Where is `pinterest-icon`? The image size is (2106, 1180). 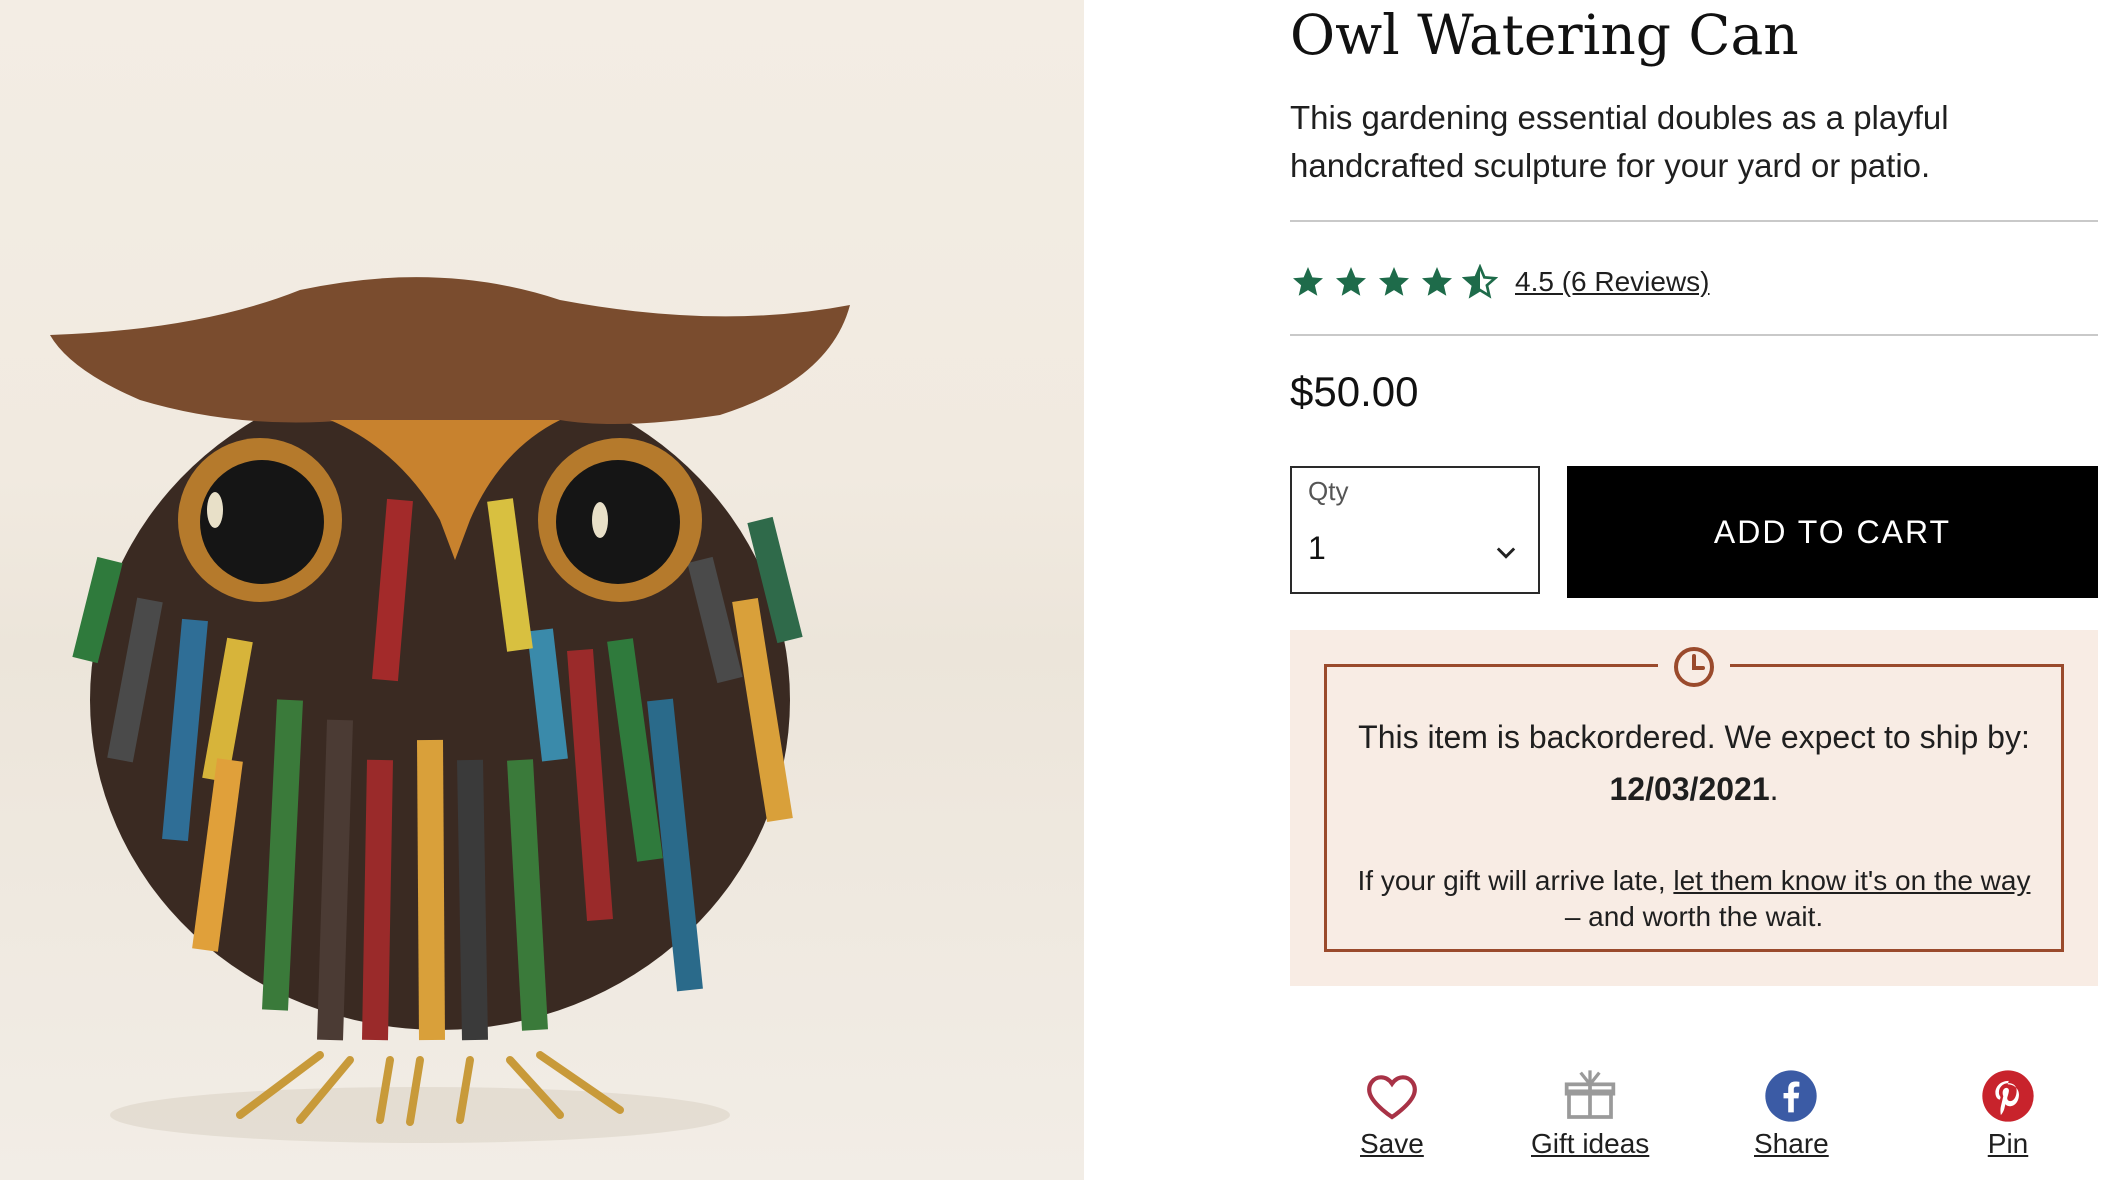
pinterest-icon is located at coordinates (2008, 1096).